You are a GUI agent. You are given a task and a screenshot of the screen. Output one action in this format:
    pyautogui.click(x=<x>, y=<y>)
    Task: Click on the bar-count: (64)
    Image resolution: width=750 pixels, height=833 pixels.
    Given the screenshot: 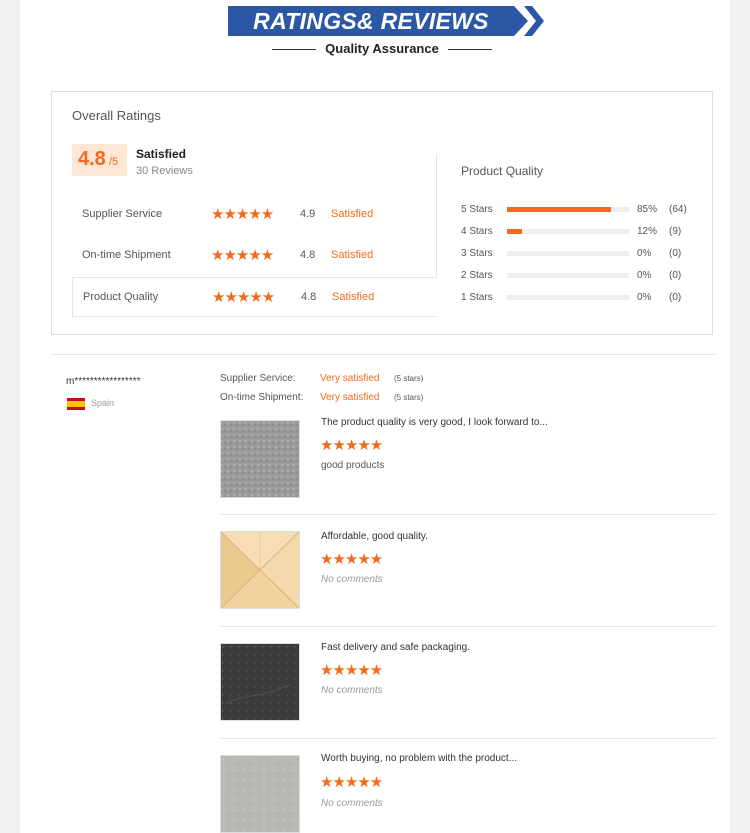 What is the action you would take?
    pyautogui.click(x=678, y=209)
    